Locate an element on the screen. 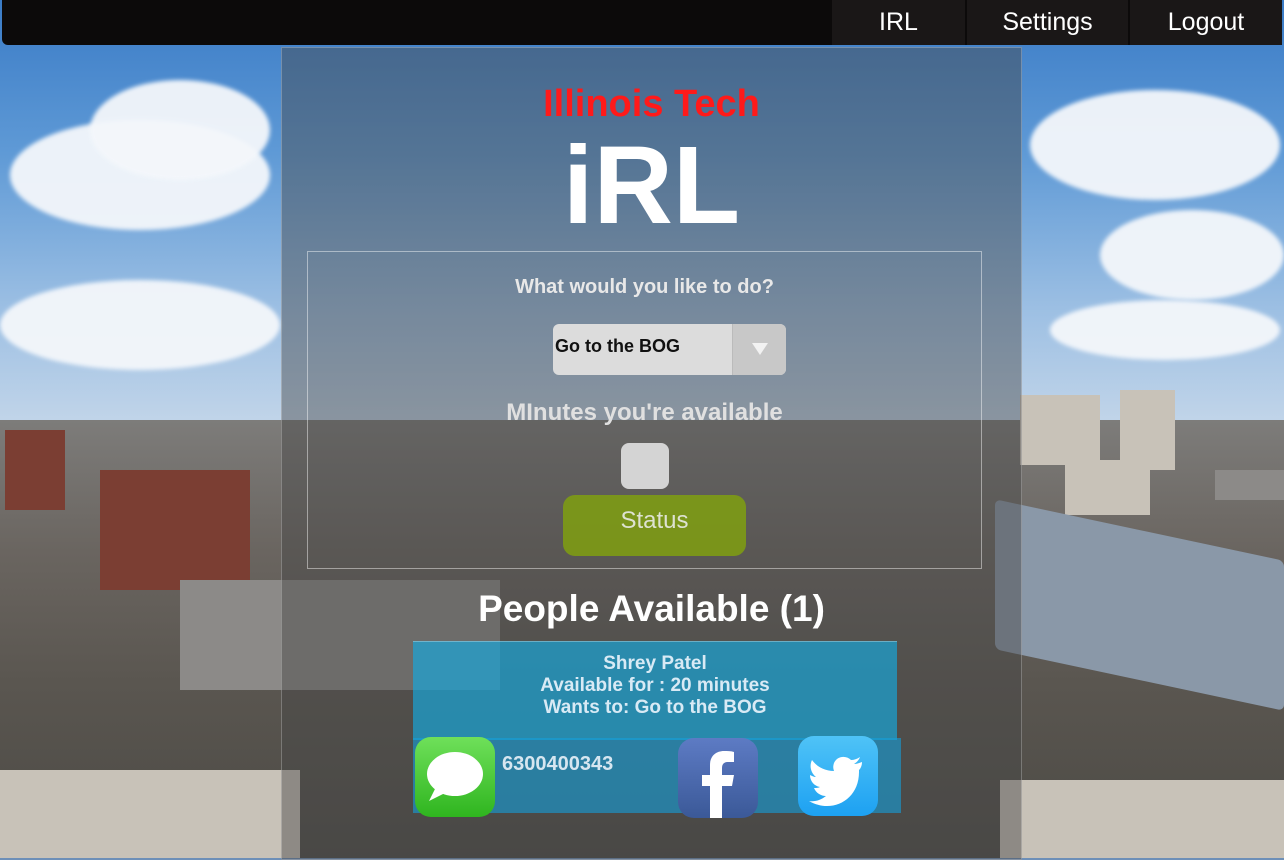  minutes-label: MInutes you're available is located at coordinates (644, 412).